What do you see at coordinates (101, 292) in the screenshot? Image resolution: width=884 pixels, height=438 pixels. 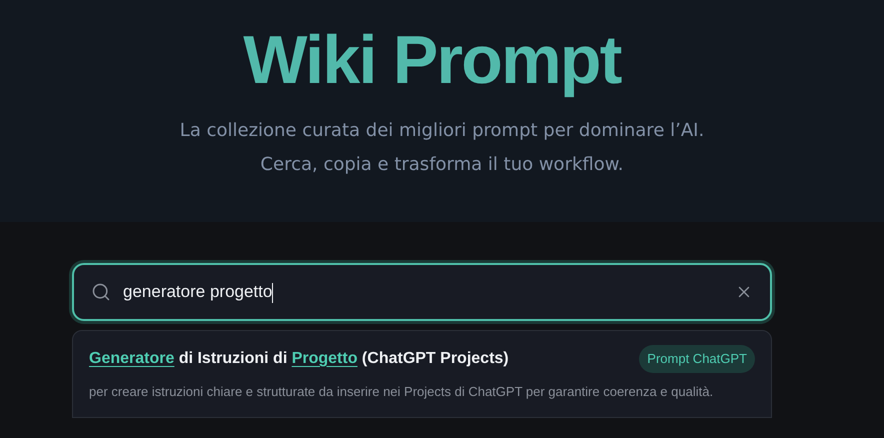 I see `search-icon` at bounding box center [101, 292].